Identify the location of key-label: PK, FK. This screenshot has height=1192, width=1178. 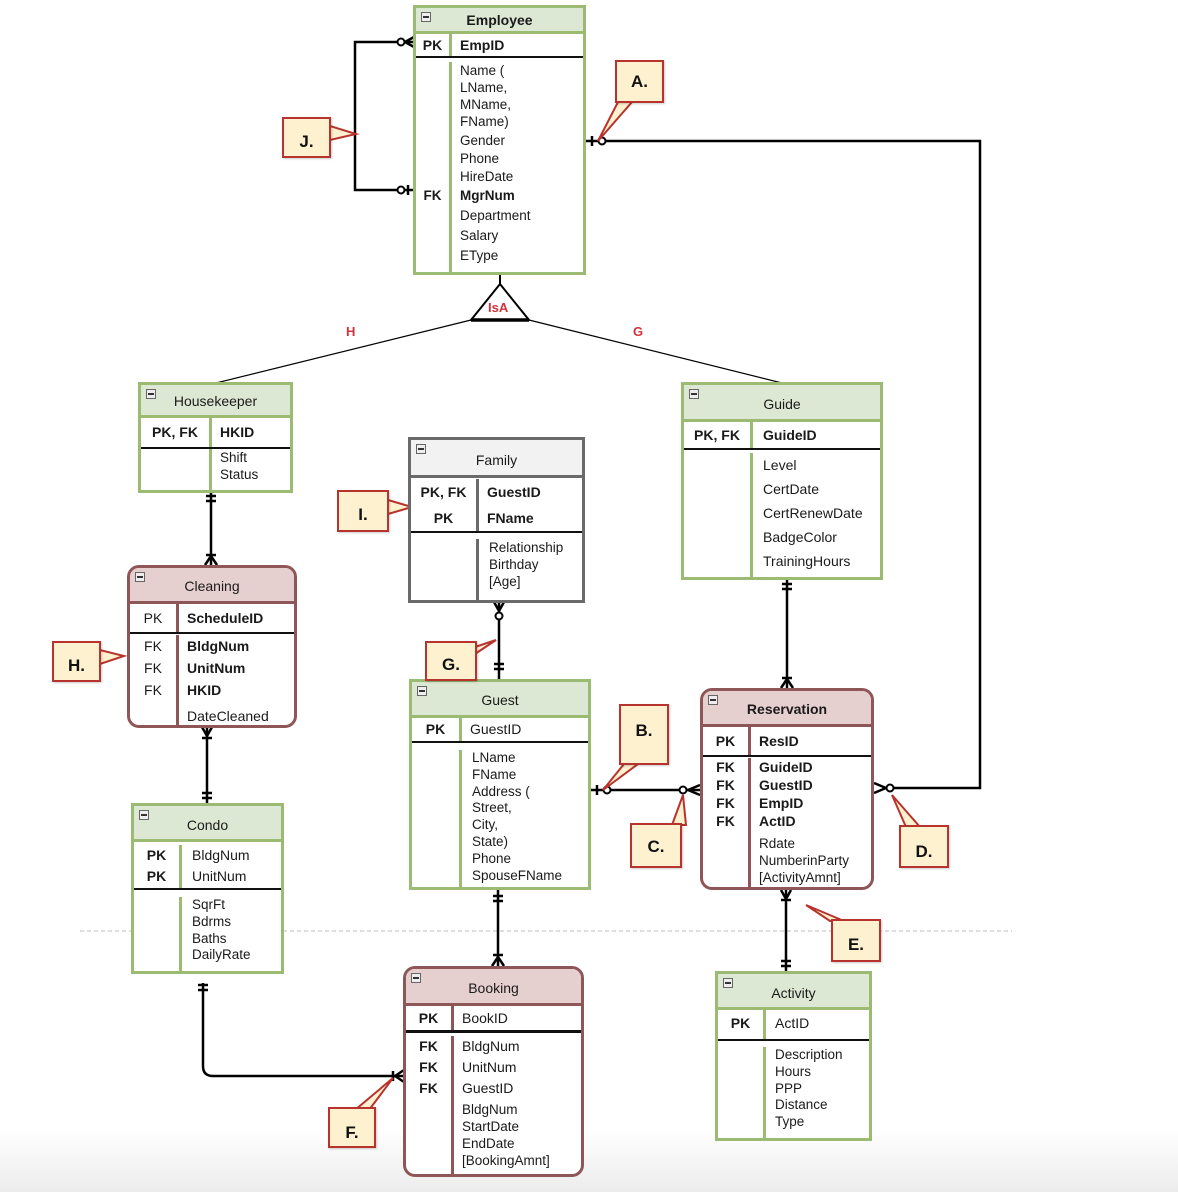
(717, 435).